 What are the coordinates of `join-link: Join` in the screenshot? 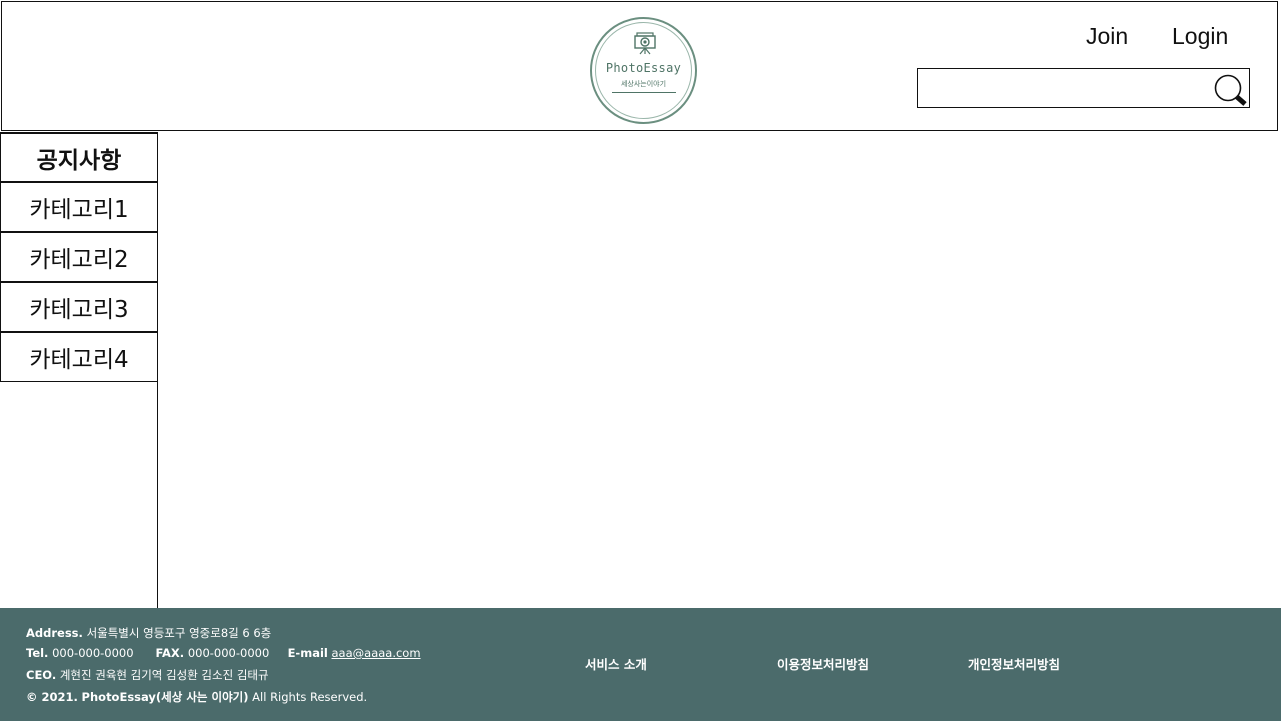 It's located at (1107, 36).